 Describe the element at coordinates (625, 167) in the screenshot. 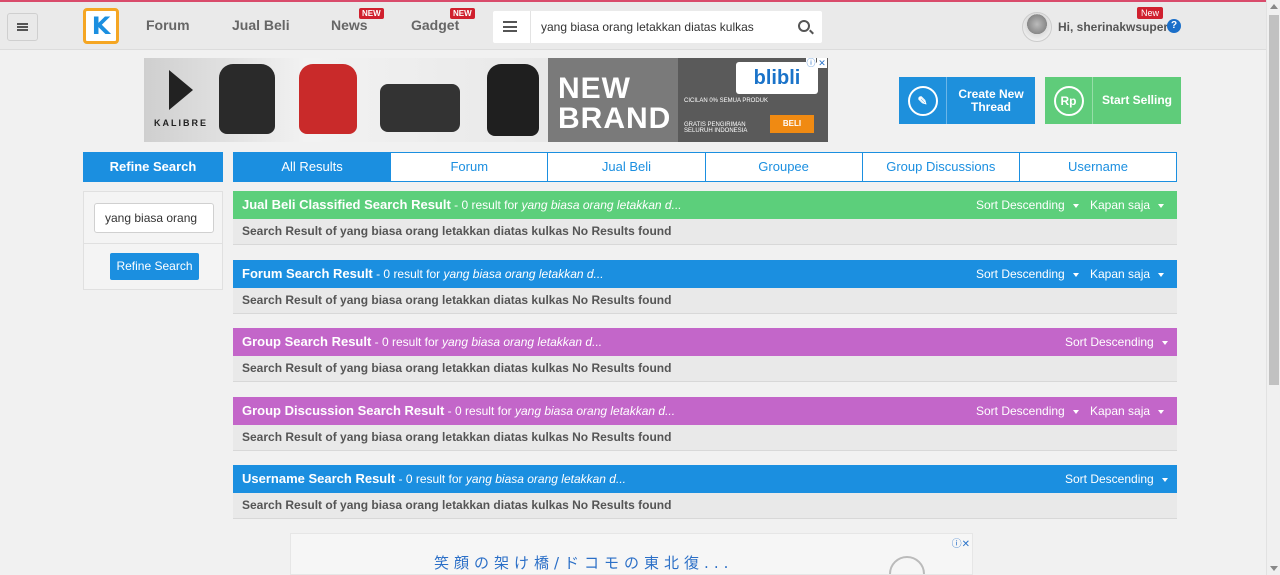

I see `tab-jual-beli: Jual Beli` at that location.